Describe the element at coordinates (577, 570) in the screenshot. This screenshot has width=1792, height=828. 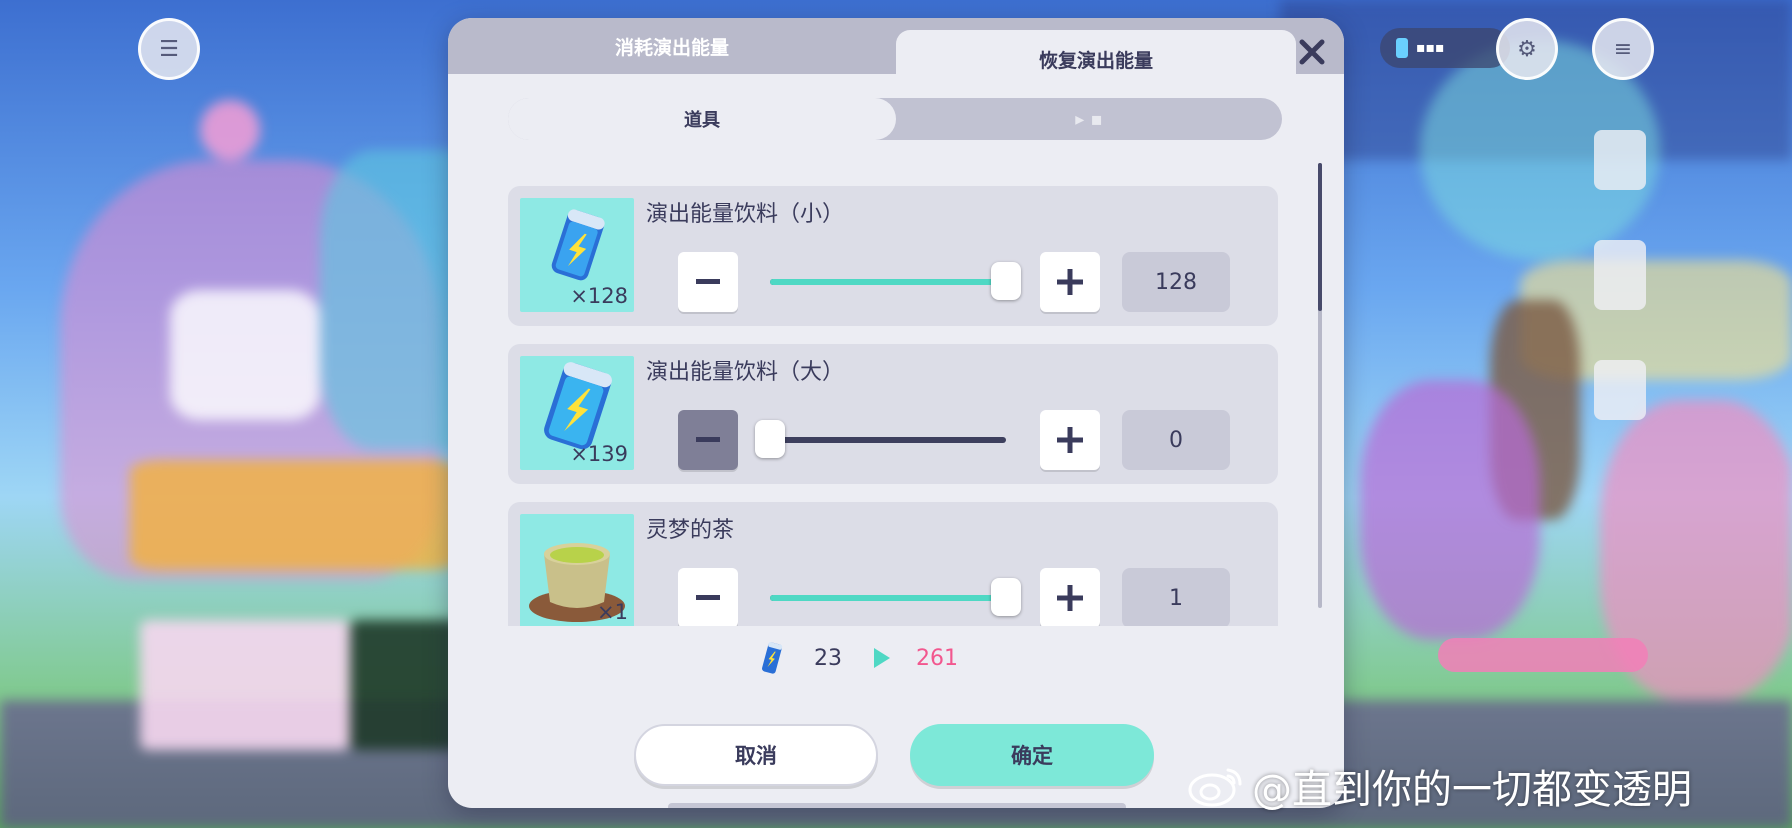
I see `item-thumbnail: ×1` at that location.